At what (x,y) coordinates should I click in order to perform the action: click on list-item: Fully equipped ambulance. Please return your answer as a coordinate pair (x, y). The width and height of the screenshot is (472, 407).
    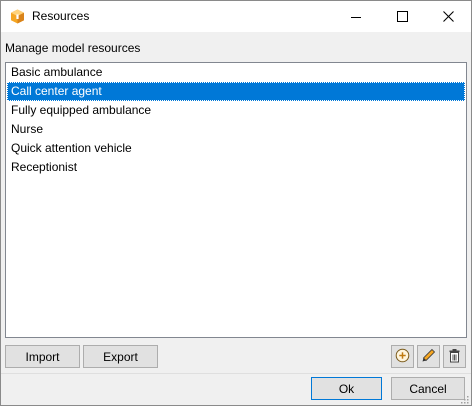
    Looking at the image, I should click on (236, 110).